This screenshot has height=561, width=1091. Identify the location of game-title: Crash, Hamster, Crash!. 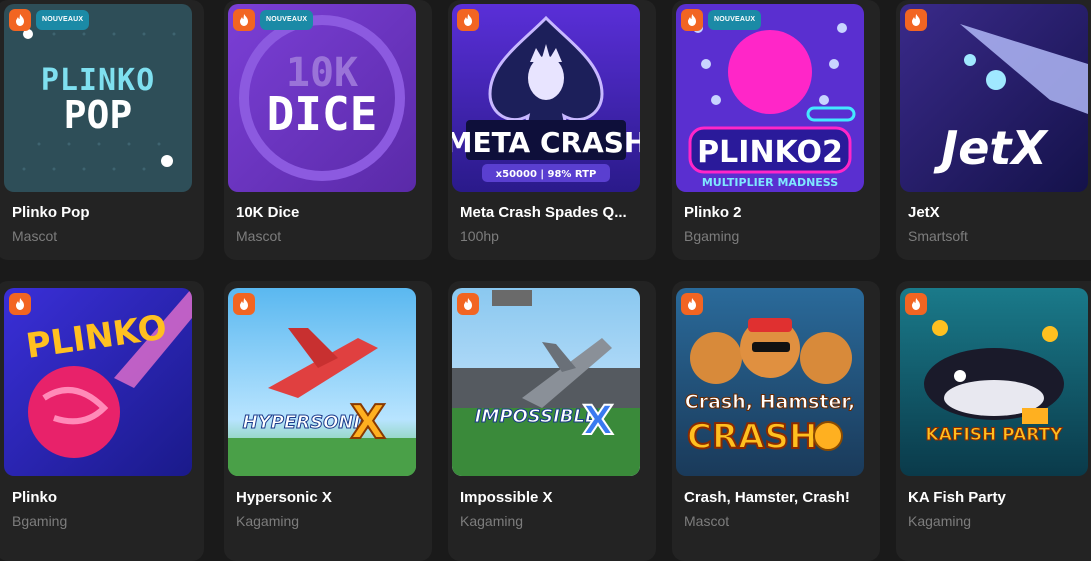
(776, 497).